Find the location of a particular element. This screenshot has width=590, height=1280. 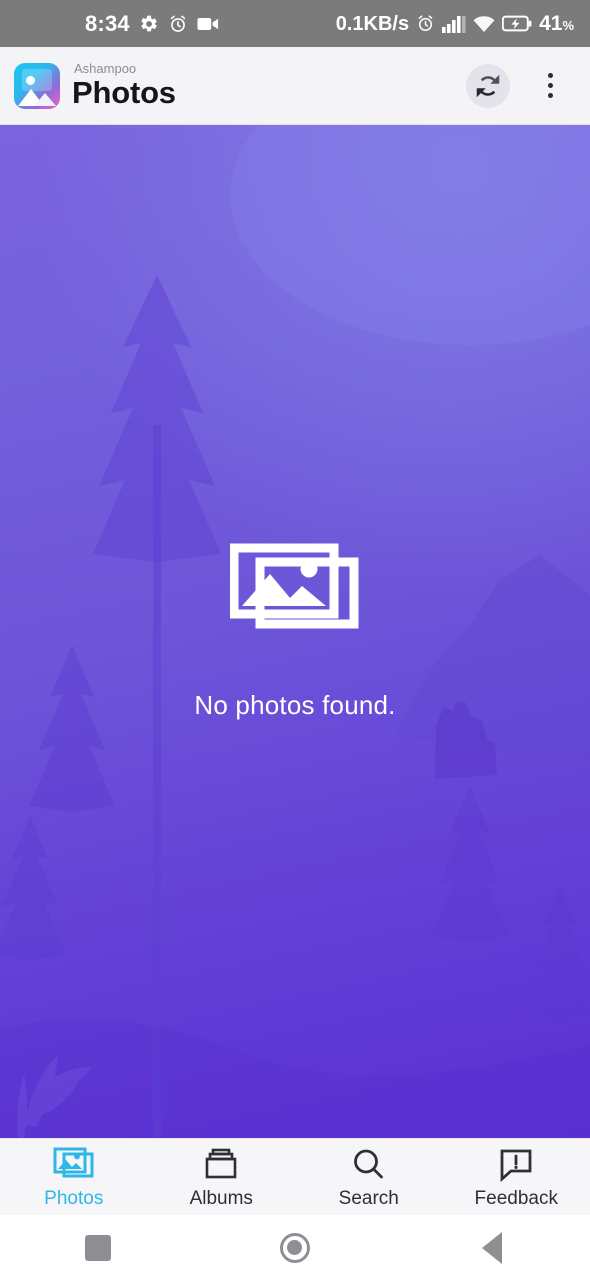

nav-item-feedback: Feedback is located at coordinates (516, 1177).